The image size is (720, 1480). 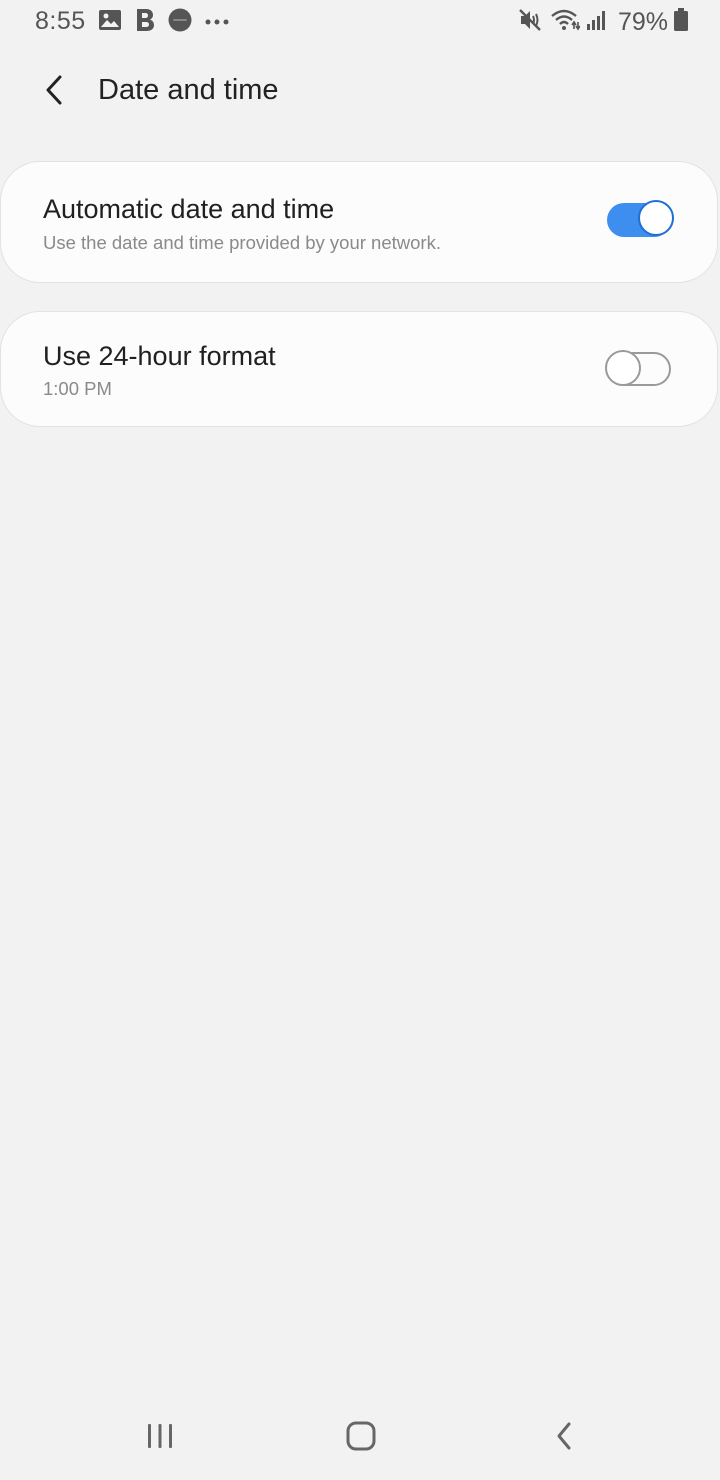 I want to click on system-status-icons: 79%, so click(x=603, y=22).